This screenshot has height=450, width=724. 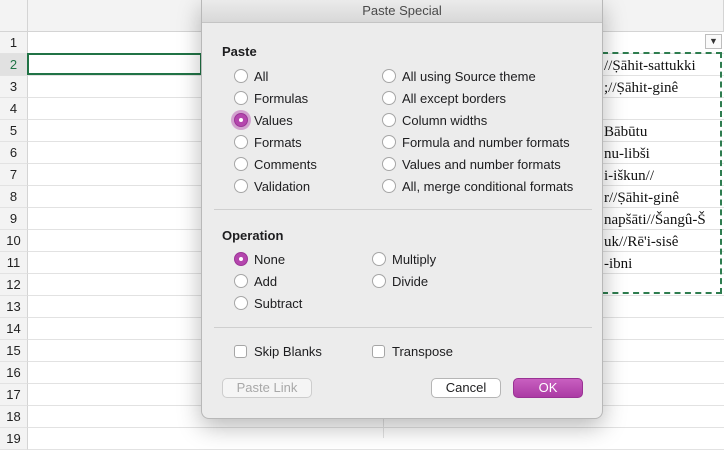 I want to click on row-header: 4, so click(x=14, y=109).